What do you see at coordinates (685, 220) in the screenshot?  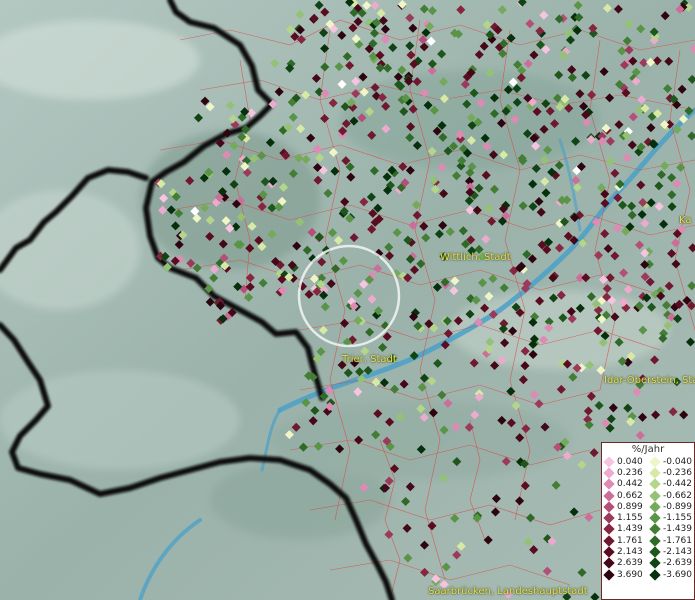 I see `city-label-kaiserslautern: Ka` at bounding box center [685, 220].